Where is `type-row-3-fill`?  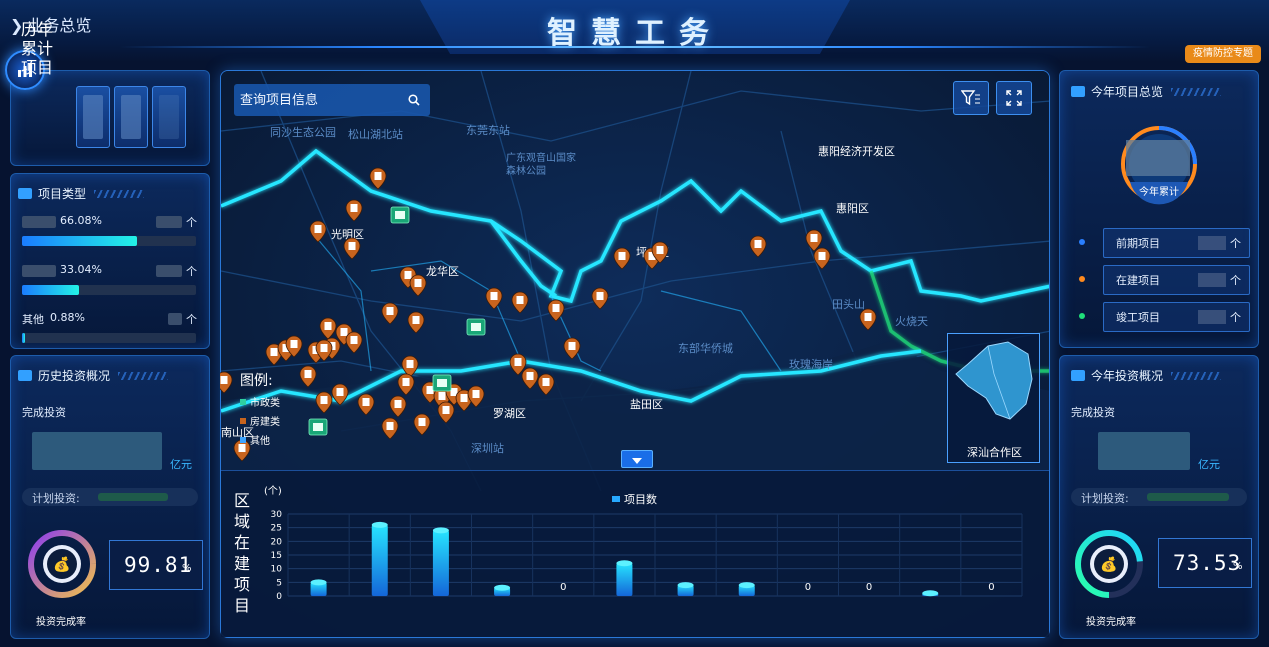
type-row-3-fill is located at coordinates (23, 338).